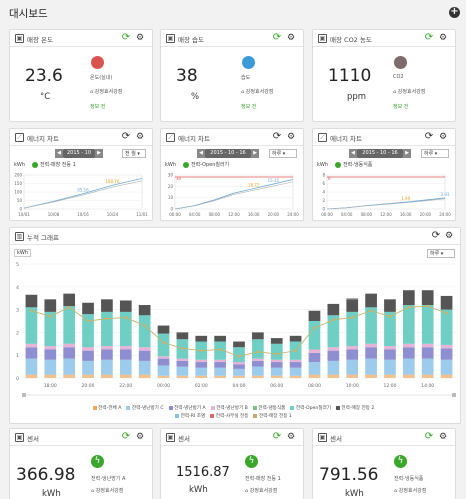 Image resolution: width=466 pixels, height=499 pixels. Describe the element at coordinates (272, 416) in the screenshot. I see `legend-item: 전력-매장 전등 1` at that location.